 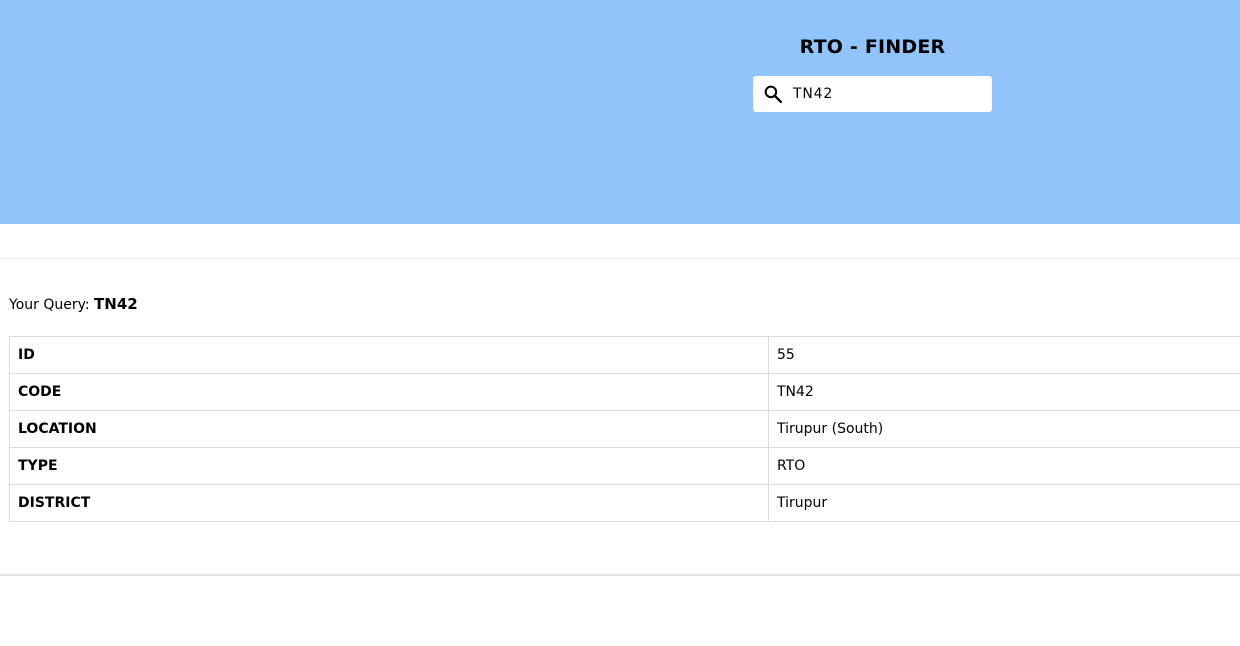 I want to click on row-key: DISTRICT, so click(x=389, y=503).